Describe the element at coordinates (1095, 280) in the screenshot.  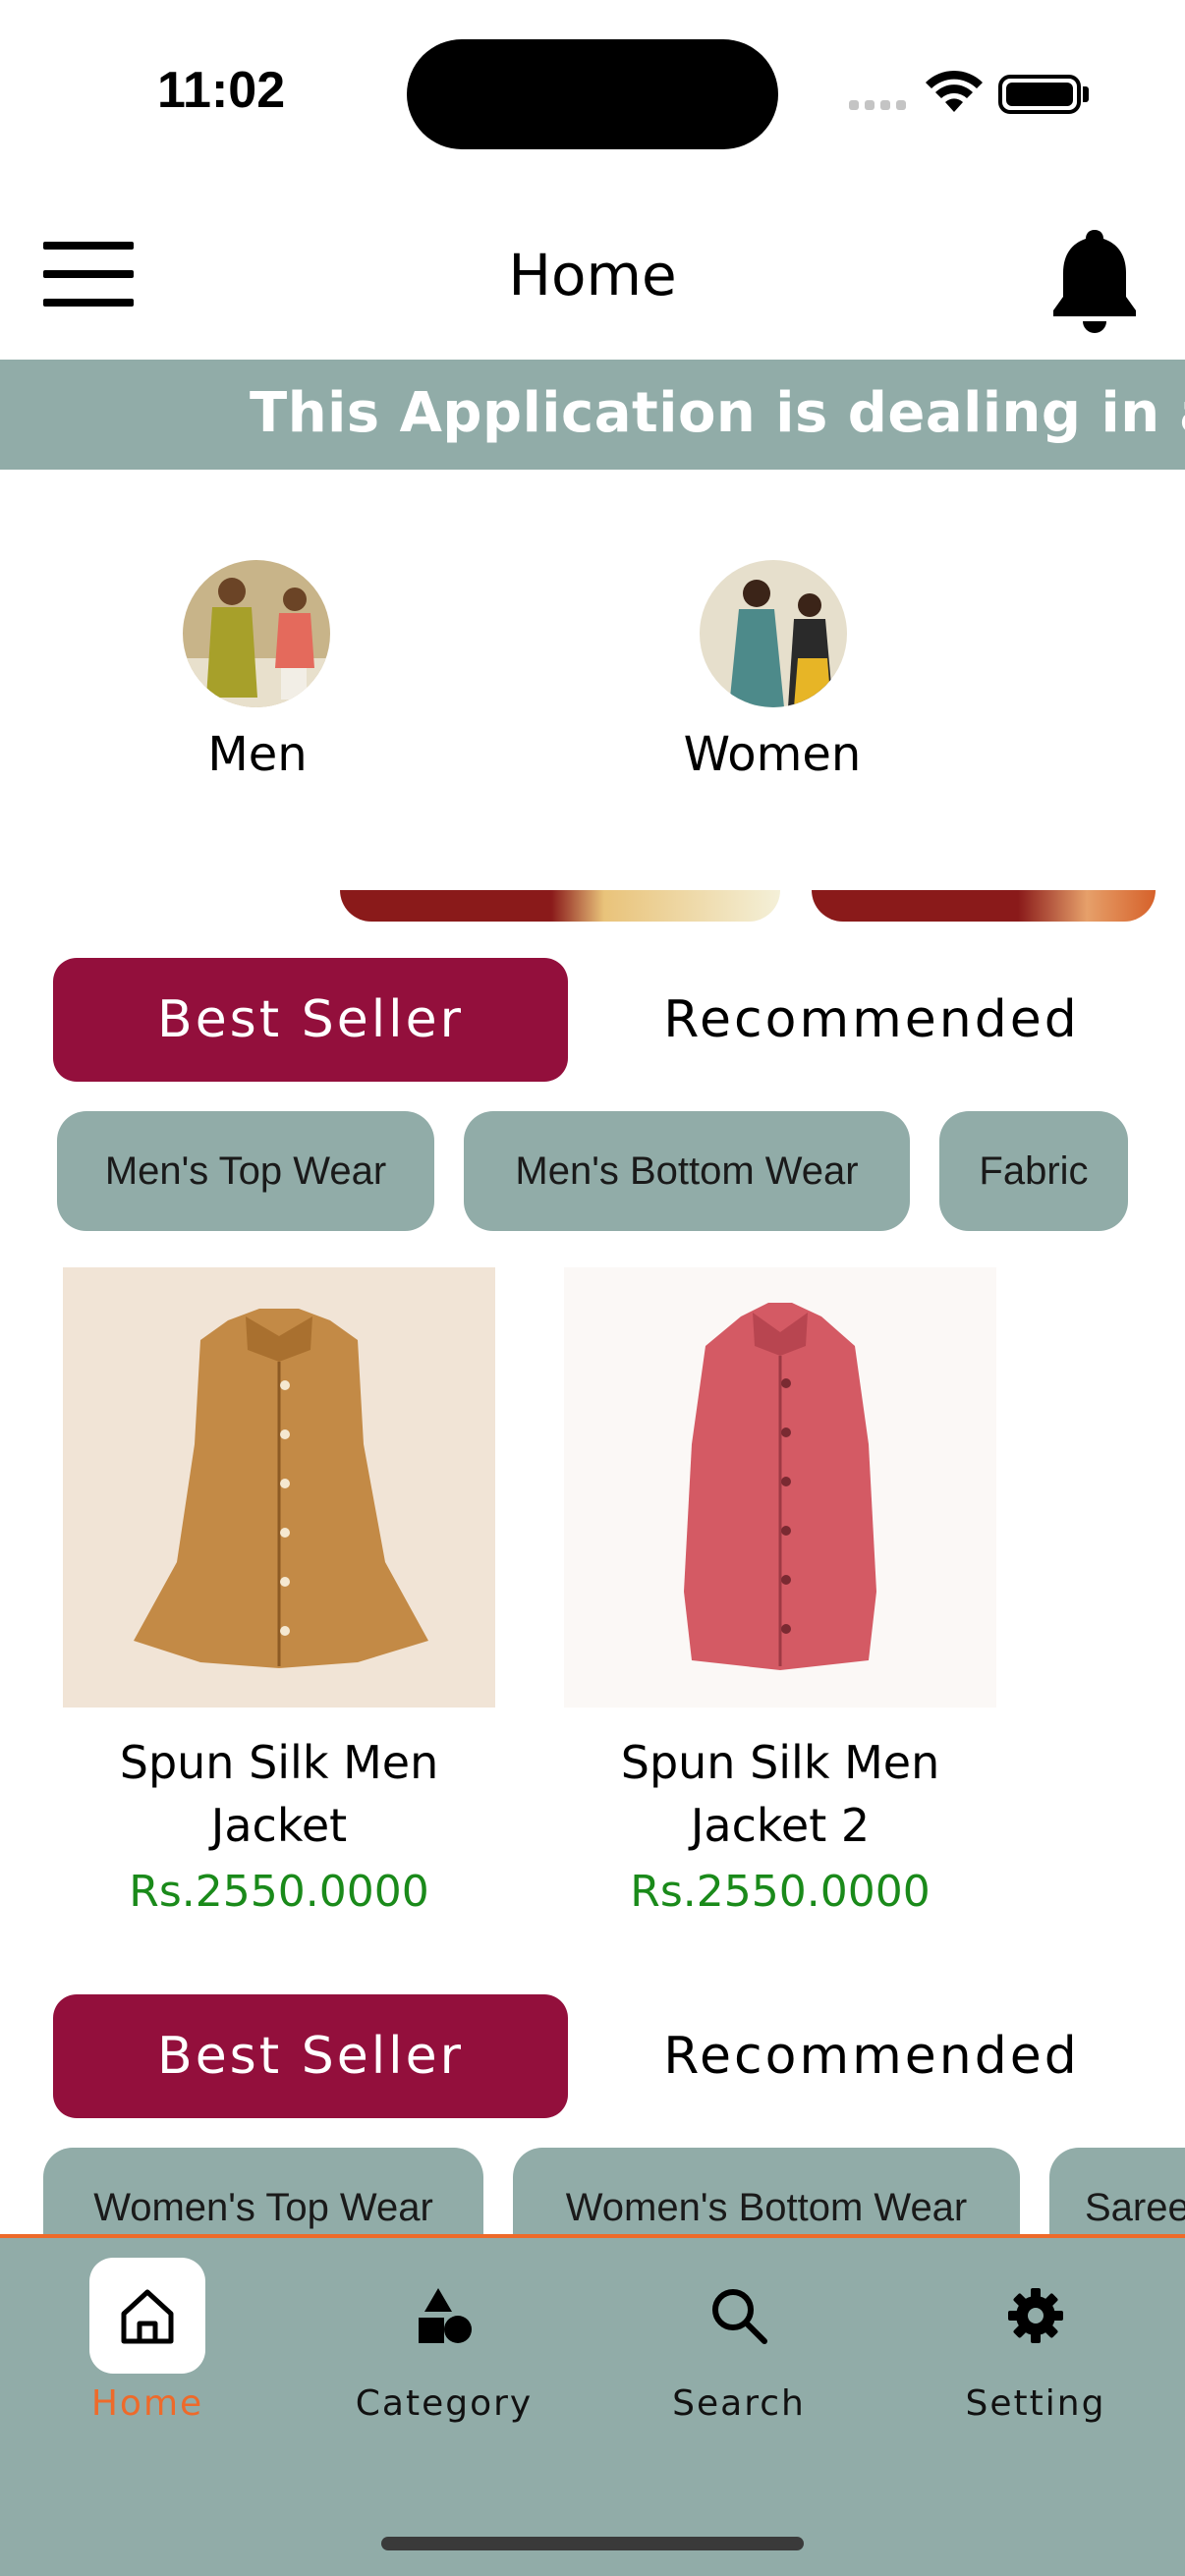
I see `bell-icon` at that location.